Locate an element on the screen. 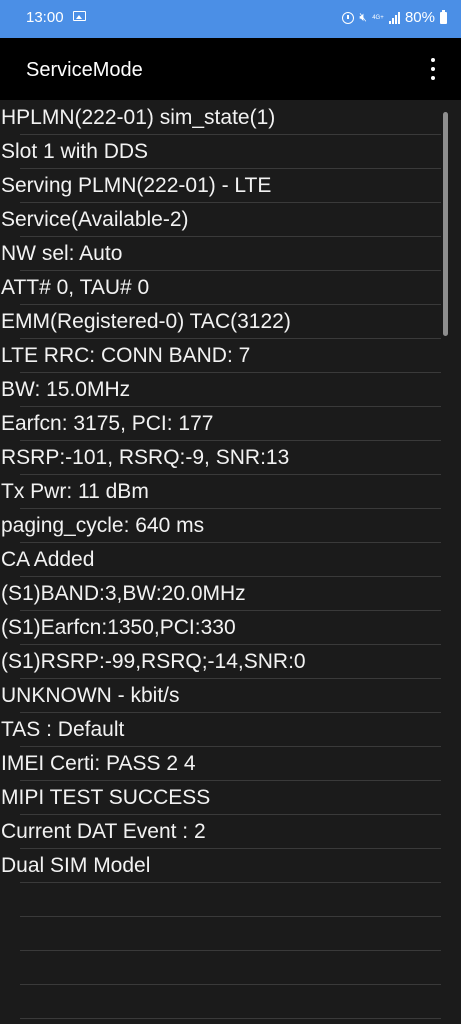 The width and height of the screenshot is (461, 1024). list-item: Current DAT Event : 2 is located at coordinates (103, 831).